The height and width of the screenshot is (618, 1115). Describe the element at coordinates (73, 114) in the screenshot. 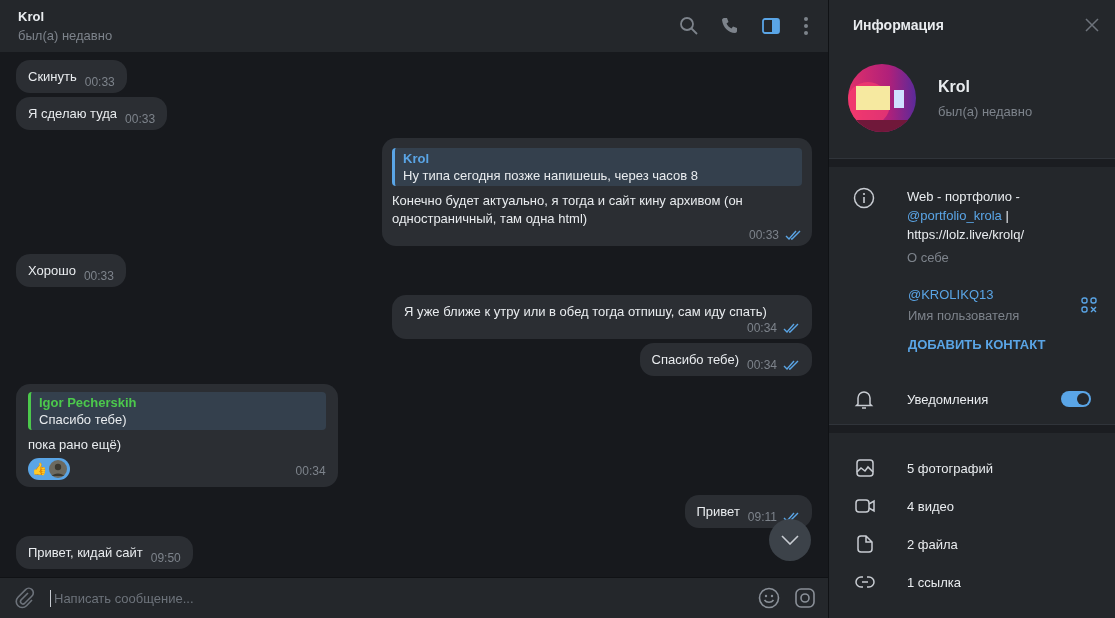

I see `message-text: Я сделаю туда` at that location.